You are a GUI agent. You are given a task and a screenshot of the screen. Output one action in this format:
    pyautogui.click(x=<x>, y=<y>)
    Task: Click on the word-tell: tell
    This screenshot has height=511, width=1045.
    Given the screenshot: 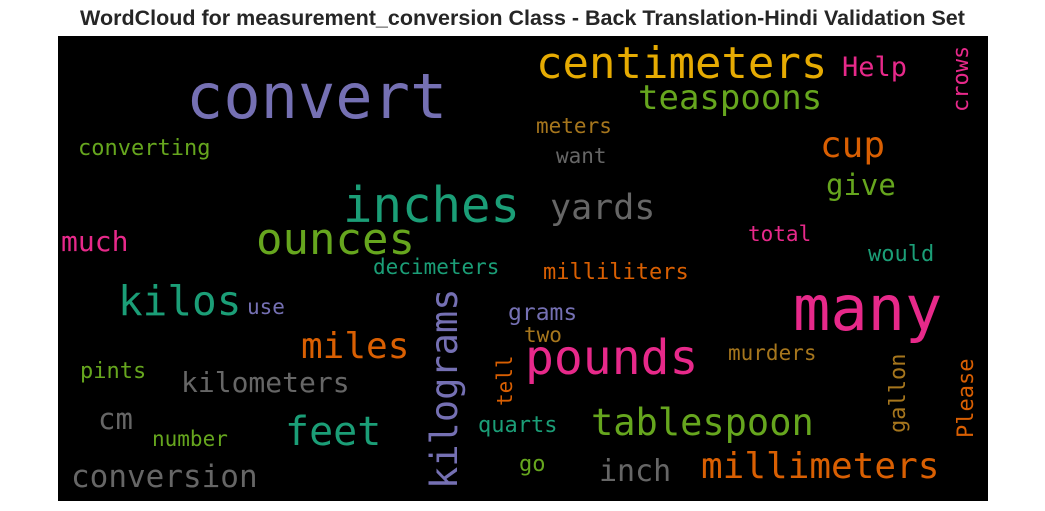 What is the action you would take?
    pyautogui.click(x=505, y=380)
    